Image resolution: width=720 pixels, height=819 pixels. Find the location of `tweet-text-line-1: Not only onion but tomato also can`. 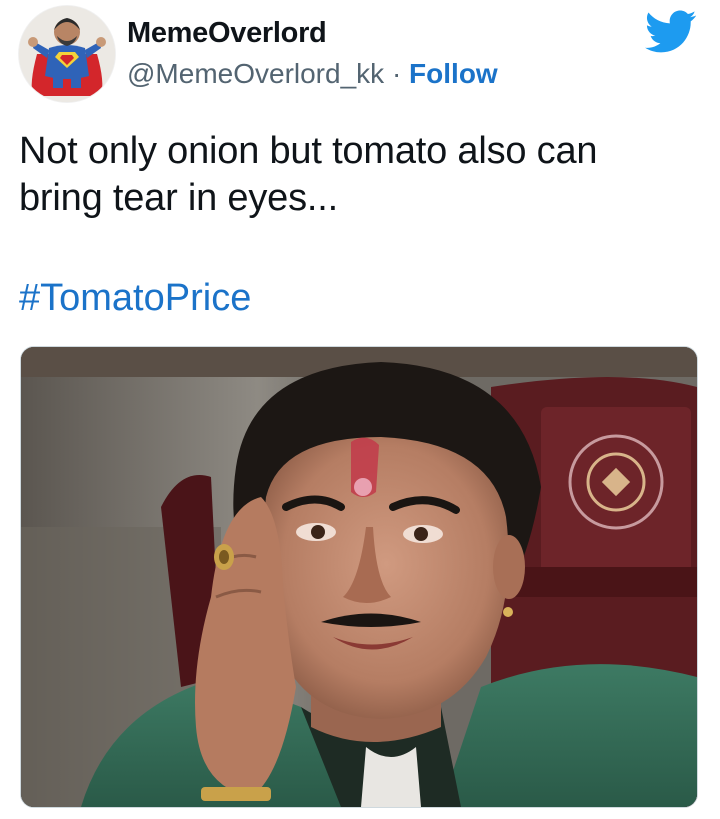

tweet-text-line-1: Not only onion but tomato also can is located at coordinates (308, 151).